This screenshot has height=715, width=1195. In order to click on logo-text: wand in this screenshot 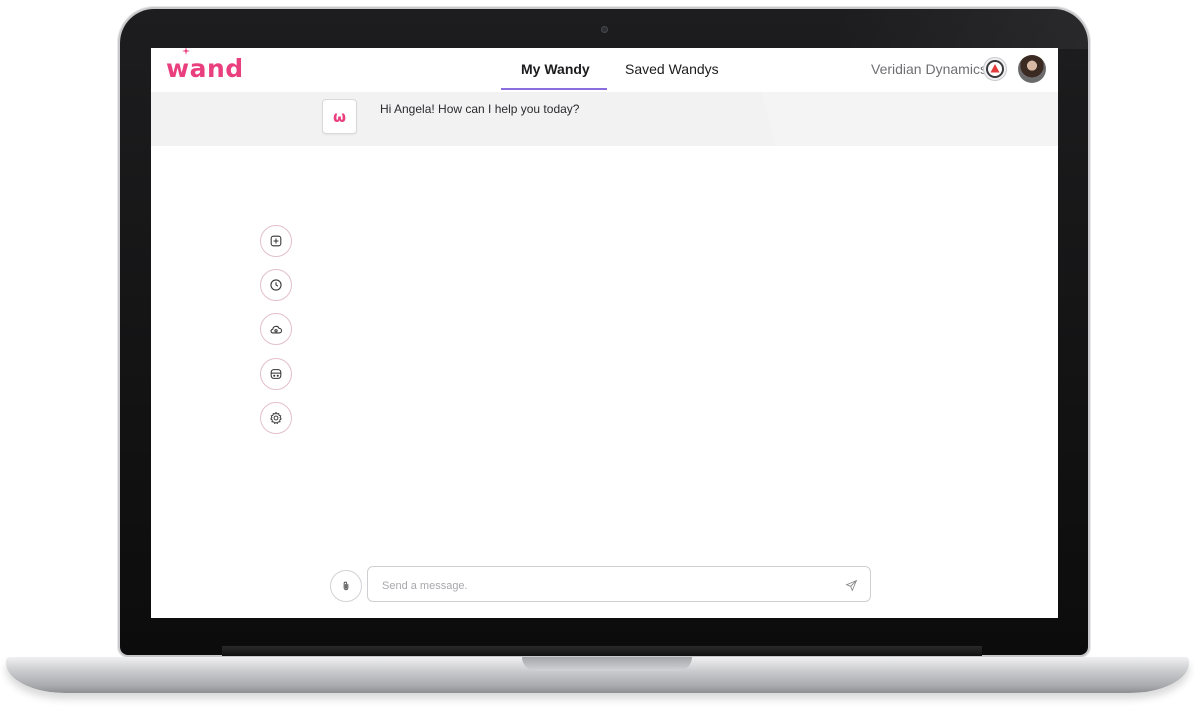, I will do `click(205, 68)`.